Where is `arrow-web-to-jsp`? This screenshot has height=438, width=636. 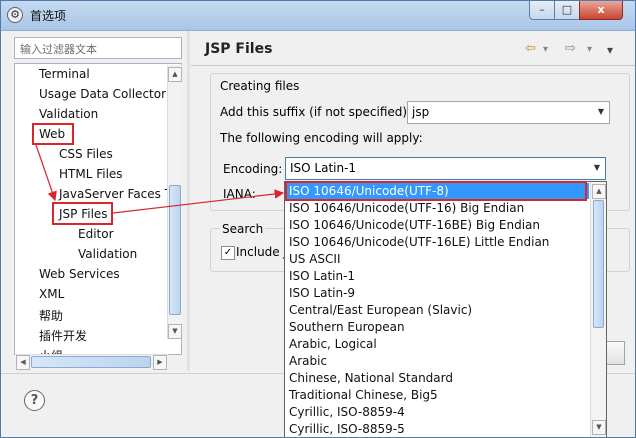
arrow-web-to-jsp is located at coordinates (46, 173).